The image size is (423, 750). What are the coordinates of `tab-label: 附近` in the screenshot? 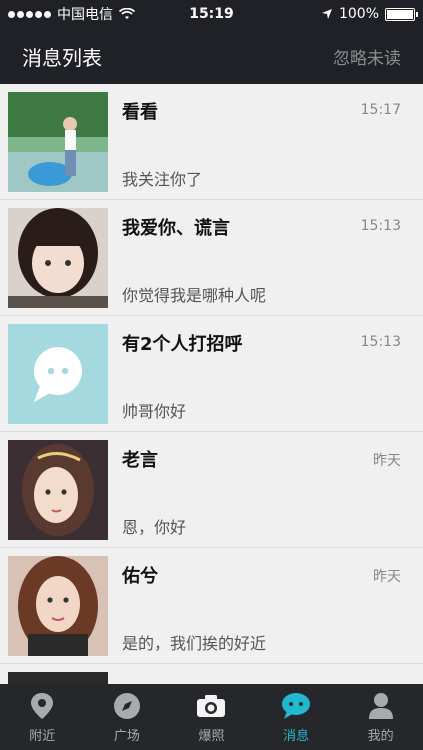 It's located at (42, 736).